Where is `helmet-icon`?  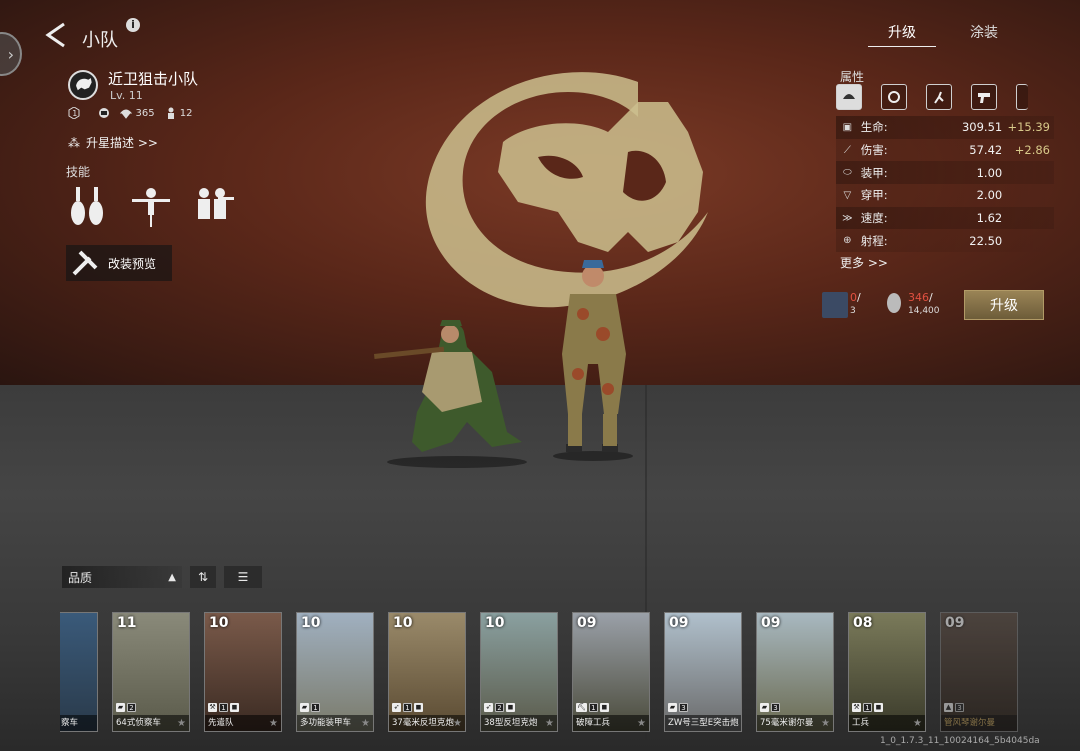
helmet-icon is located at coordinates (849, 97).